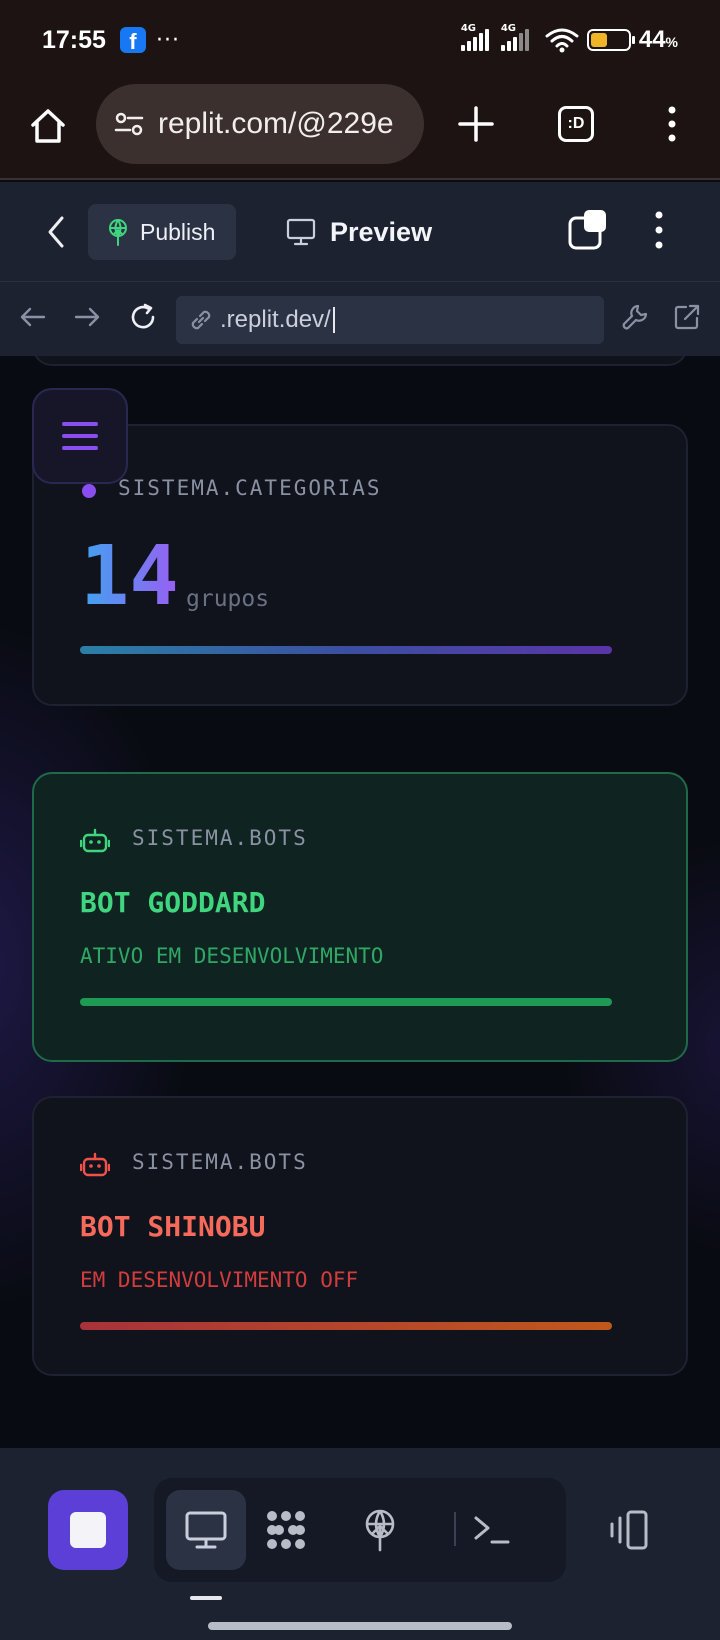  I want to click on devtools-wrench-icon, so click(635, 317).